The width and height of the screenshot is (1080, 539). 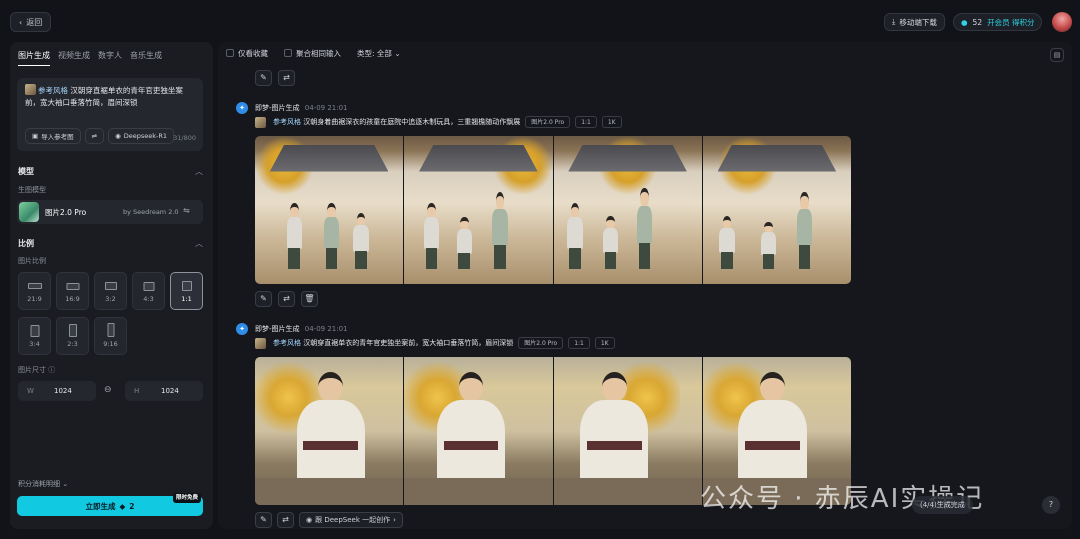 I want to click on ratio-3-4: 3:4, so click(x=34, y=336).